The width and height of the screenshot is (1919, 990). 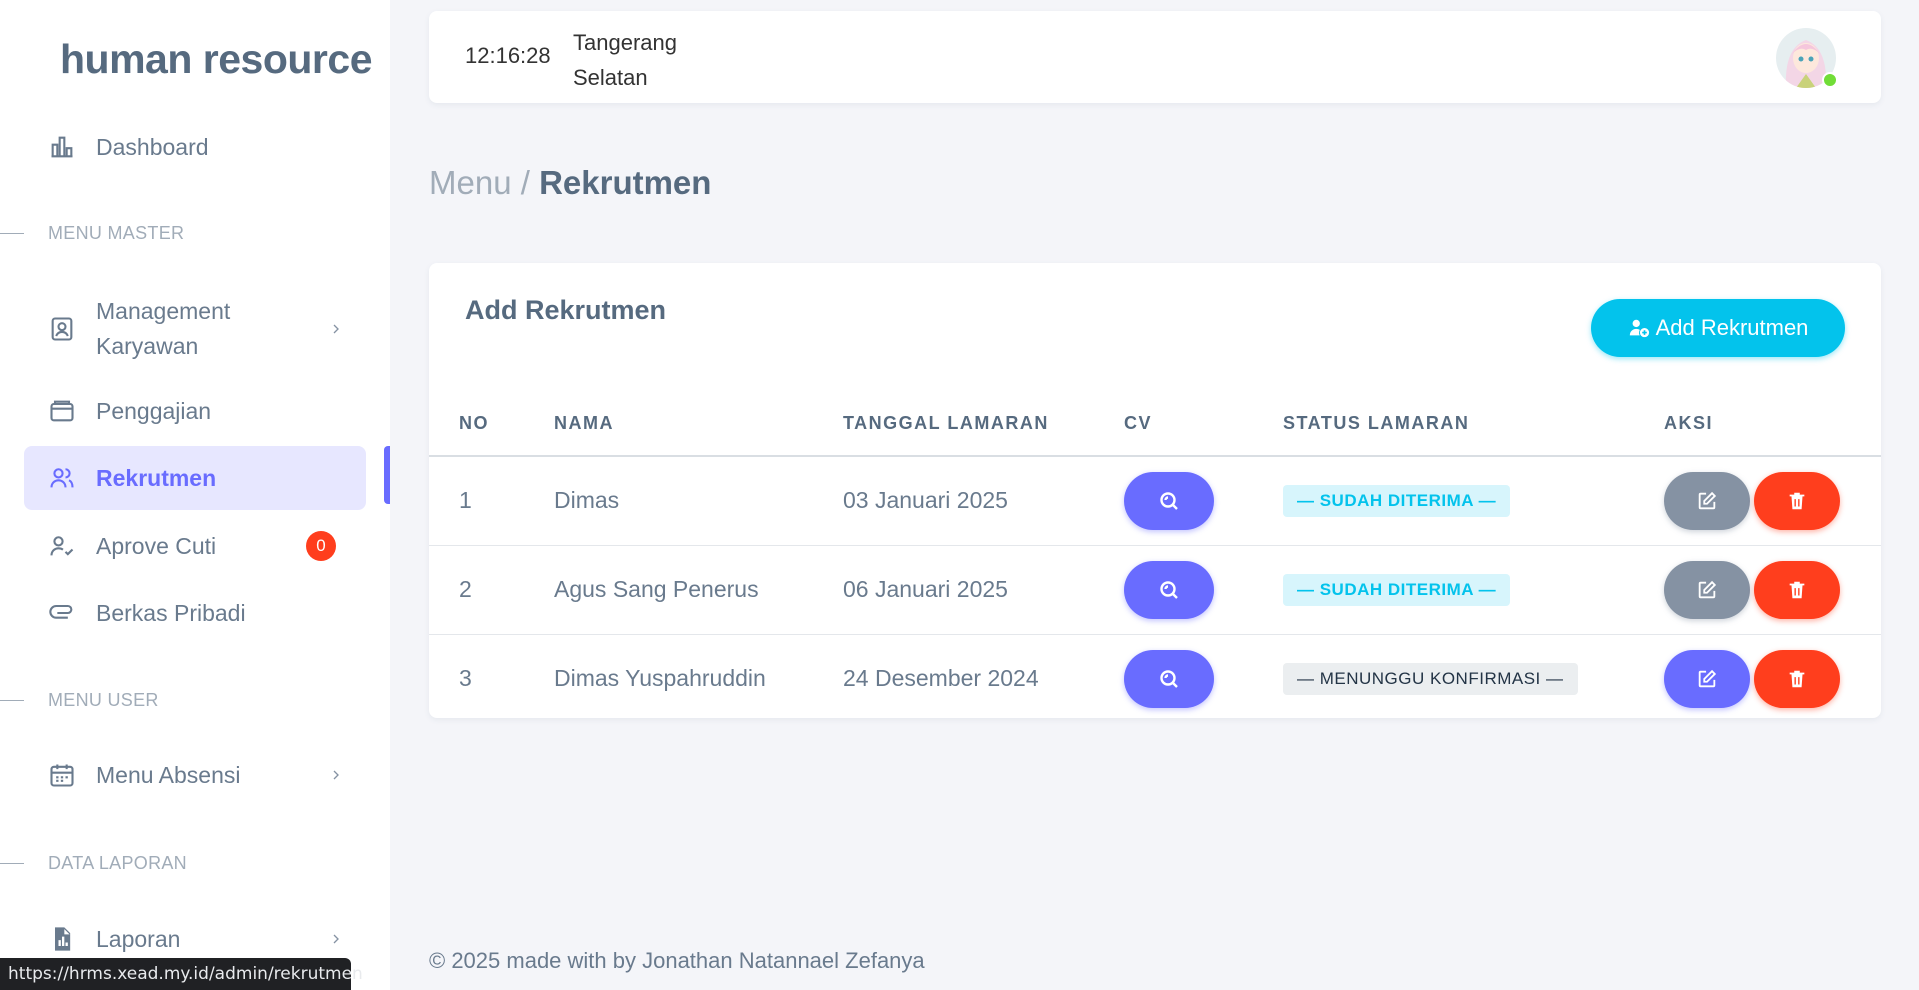 What do you see at coordinates (1473, 424) in the screenshot?
I see `column-header-status: STATUS LAMARAN` at bounding box center [1473, 424].